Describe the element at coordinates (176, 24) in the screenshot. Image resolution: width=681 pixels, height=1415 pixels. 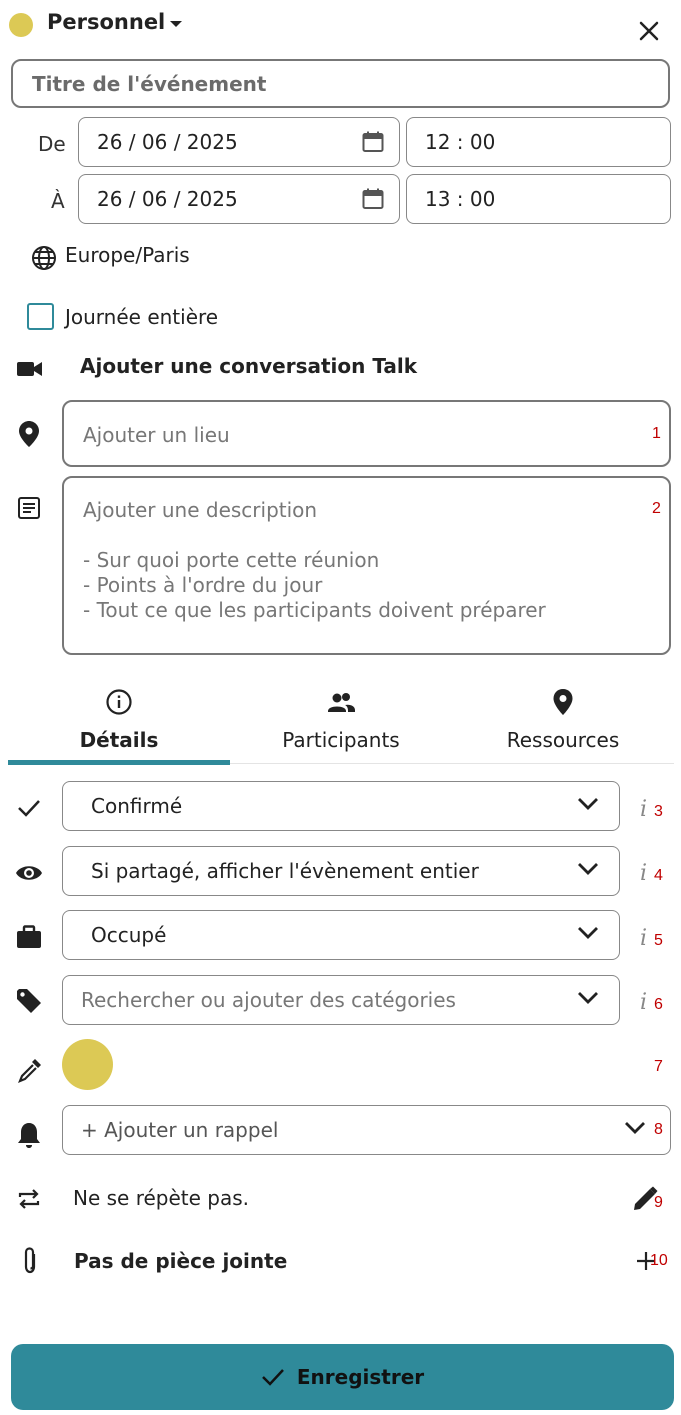
I see `caret-down-icon` at that location.